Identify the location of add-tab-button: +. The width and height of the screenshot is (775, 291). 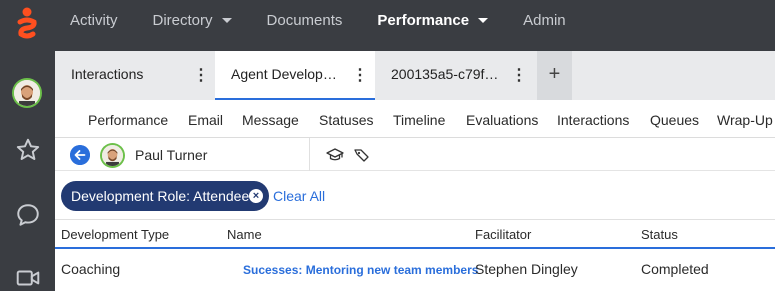
(554, 75).